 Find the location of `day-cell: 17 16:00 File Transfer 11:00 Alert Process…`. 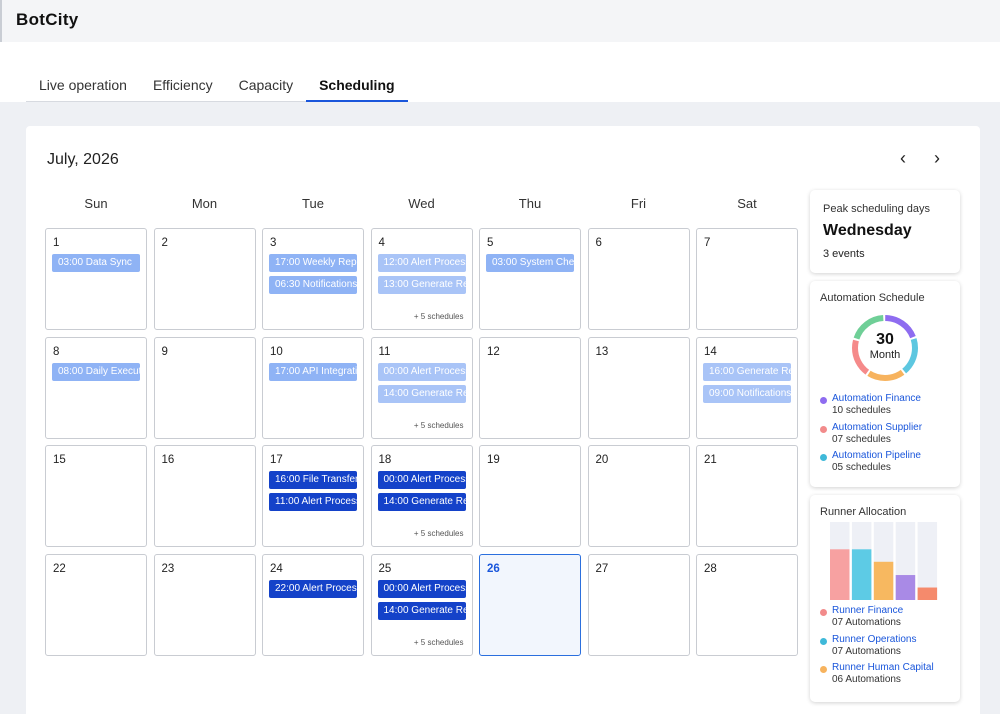

day-cell: 17 16:00 File Transfer 11:00 Alert Process… is located at coordinates (313, 496).